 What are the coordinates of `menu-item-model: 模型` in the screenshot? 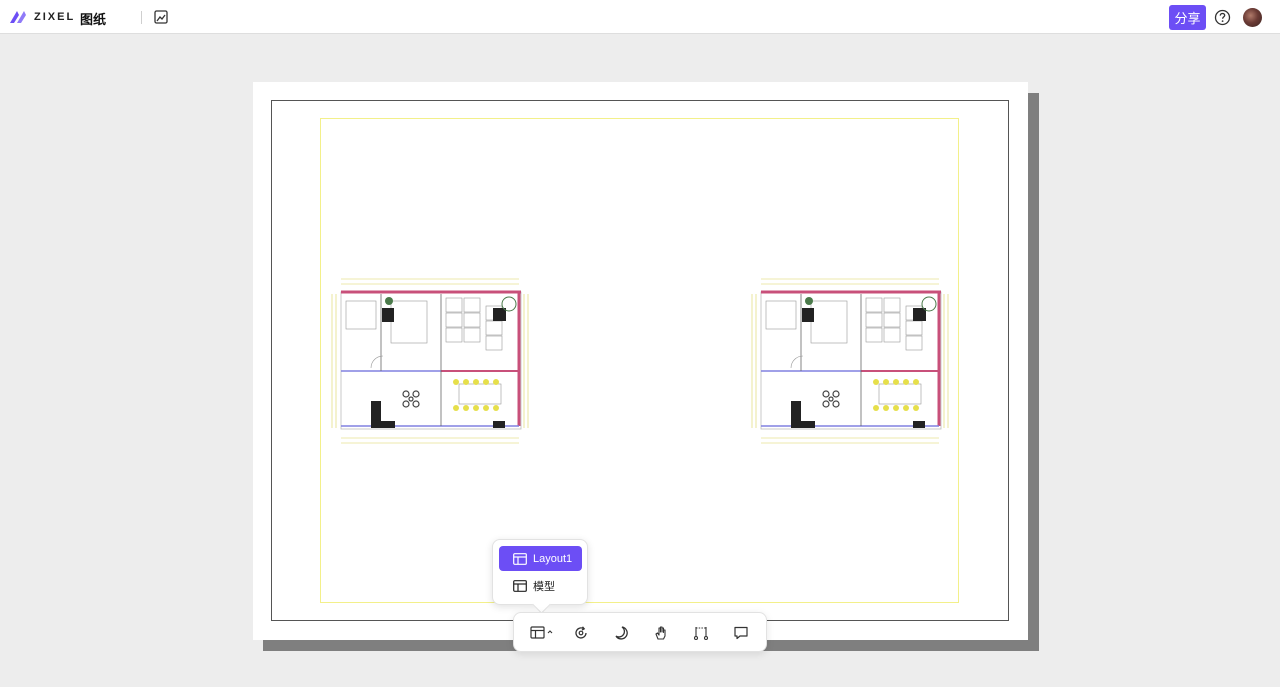 It's located at (540, 585).